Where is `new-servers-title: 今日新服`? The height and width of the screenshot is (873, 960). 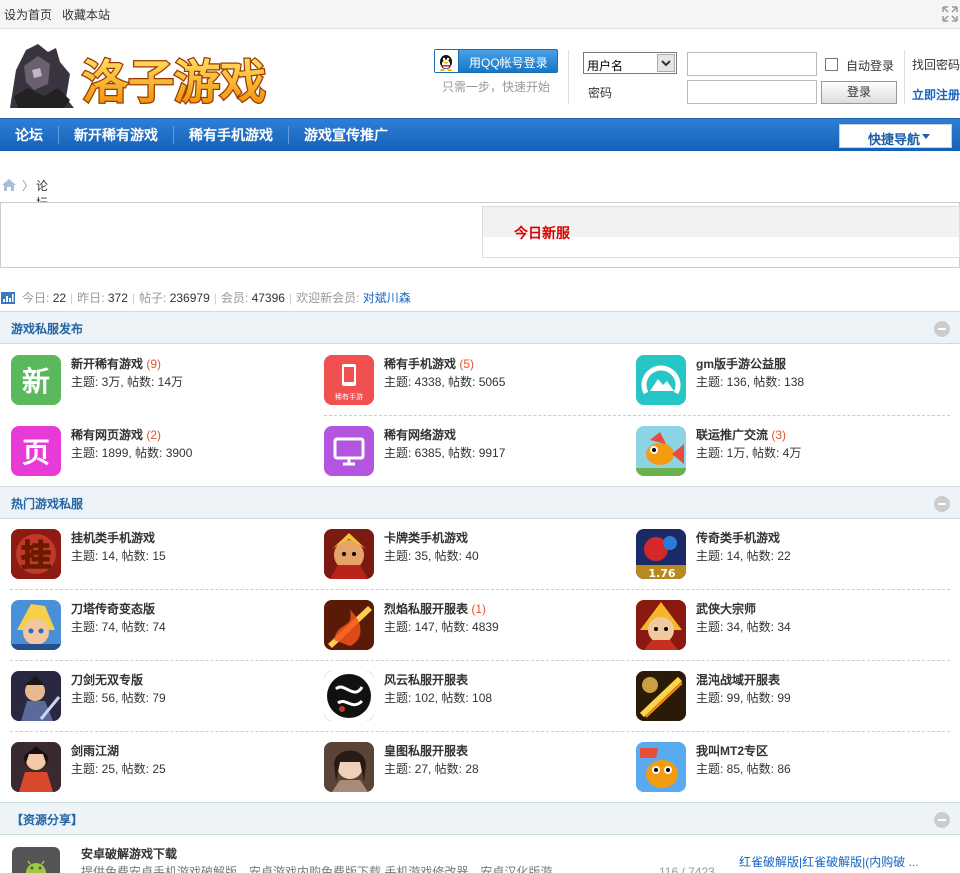
new-servers-title: 今日新服 is located at coordinates (542, 233).